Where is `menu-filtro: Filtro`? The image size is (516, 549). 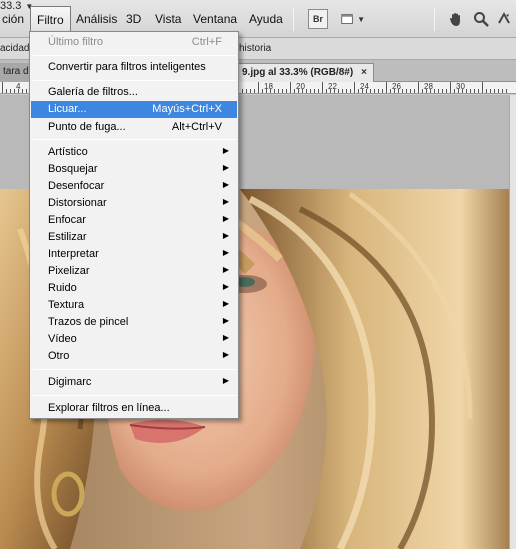 menu-filtro: Filtro is located at coordinates (50, 19).